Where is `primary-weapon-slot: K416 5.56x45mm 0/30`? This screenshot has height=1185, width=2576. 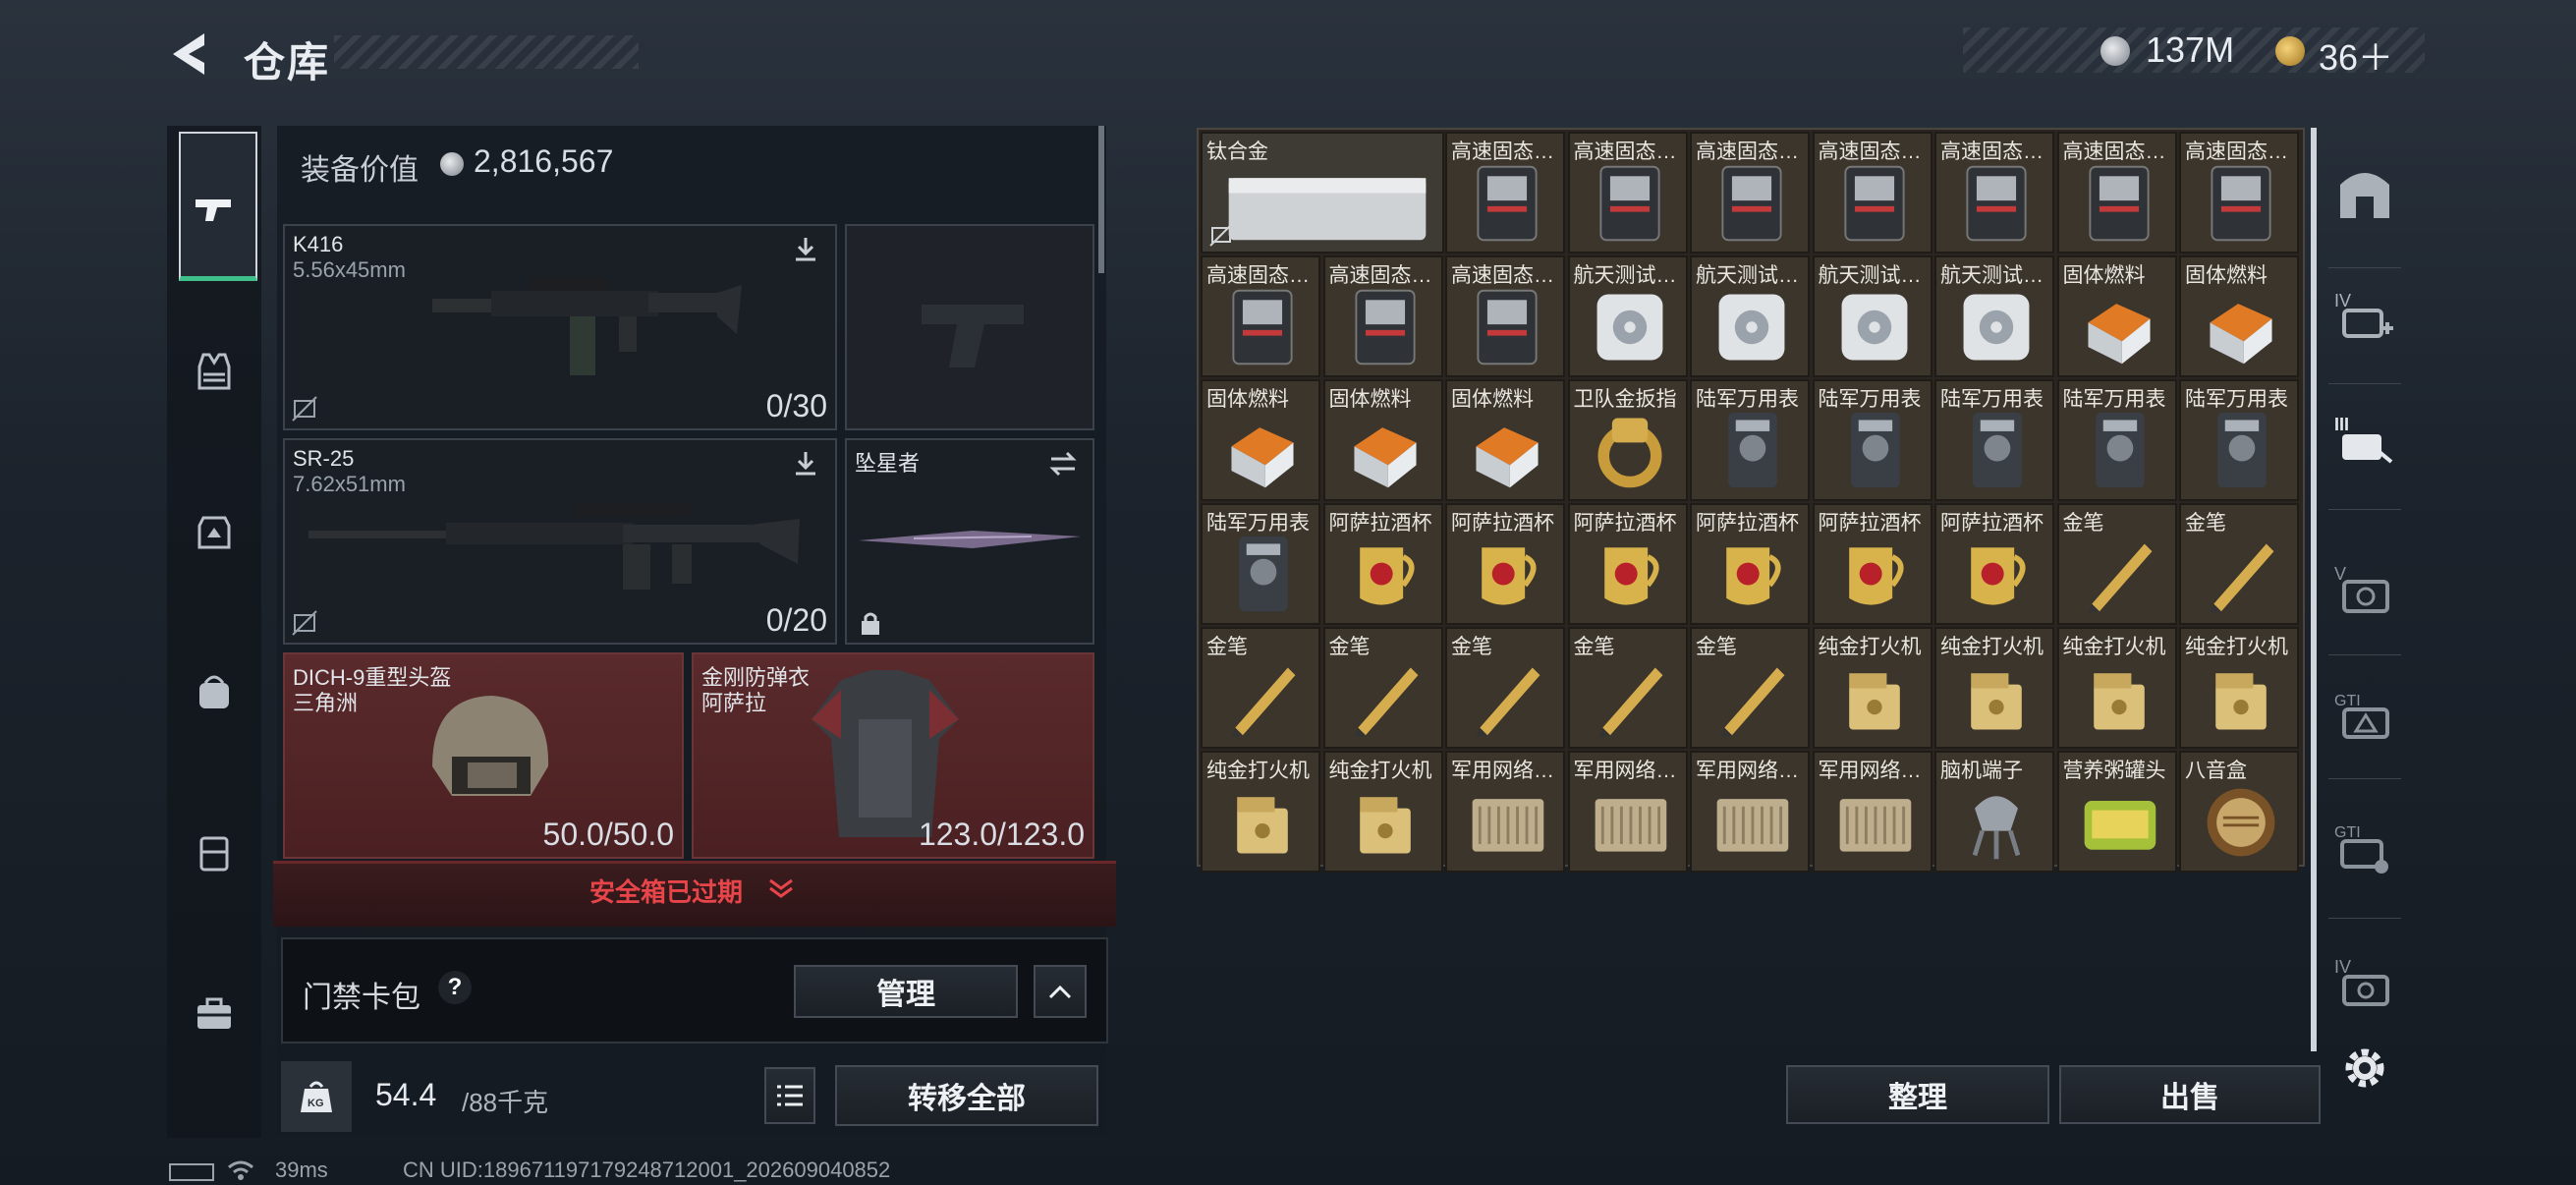
primary-weapon-slot: K416 5.56x45mm 0/30 is located at coordinates (560, 327).